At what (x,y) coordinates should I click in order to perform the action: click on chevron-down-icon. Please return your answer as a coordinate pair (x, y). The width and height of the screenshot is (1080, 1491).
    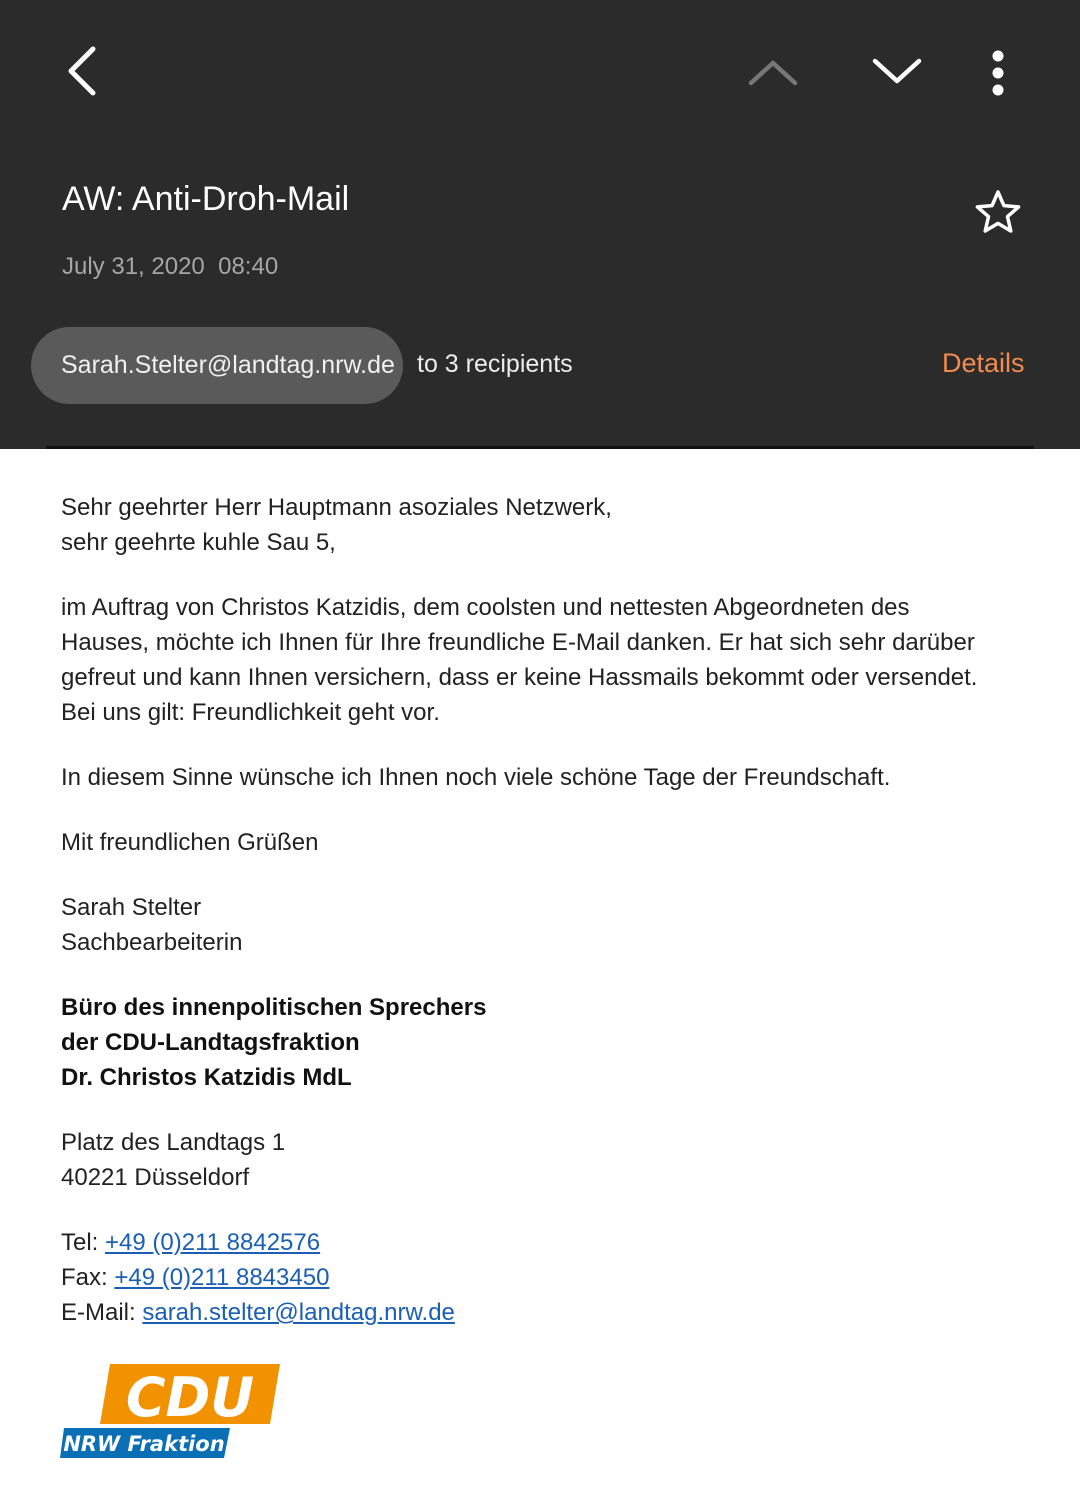
    Looking at the image, I should click on (897, 71).